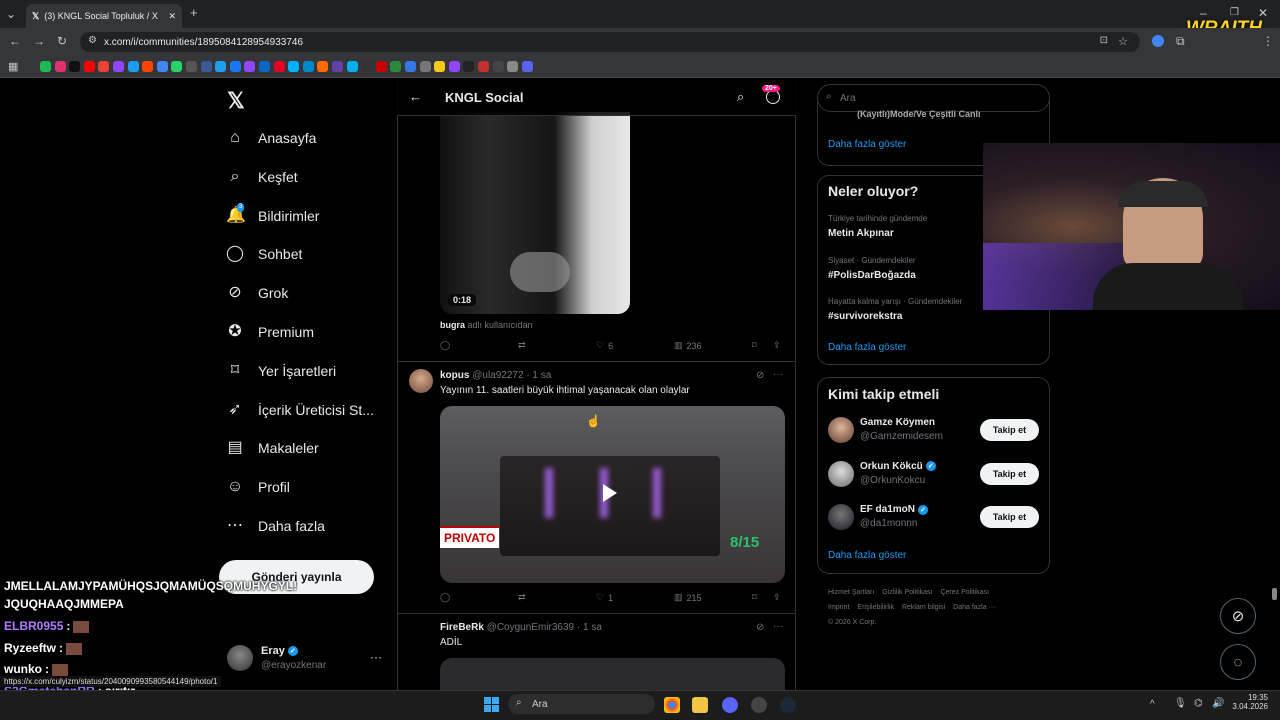  What do you see at coordinates (888, 523) in the screenshot?
I see `suggestion-handle: @da1monnn` at bounding box center [888, 523].